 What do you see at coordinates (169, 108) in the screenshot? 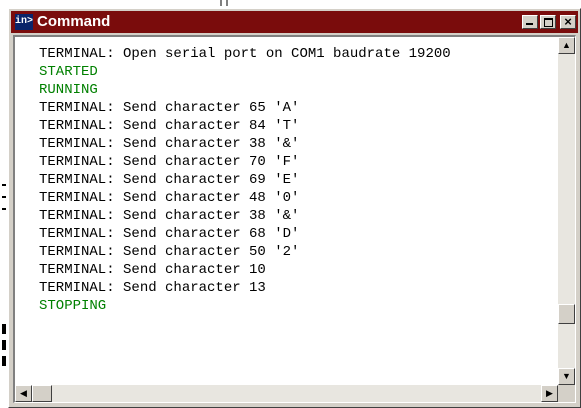
I see `console-line: TERMINAL: Send character 65 'A'` at bounding box center [169, 108].